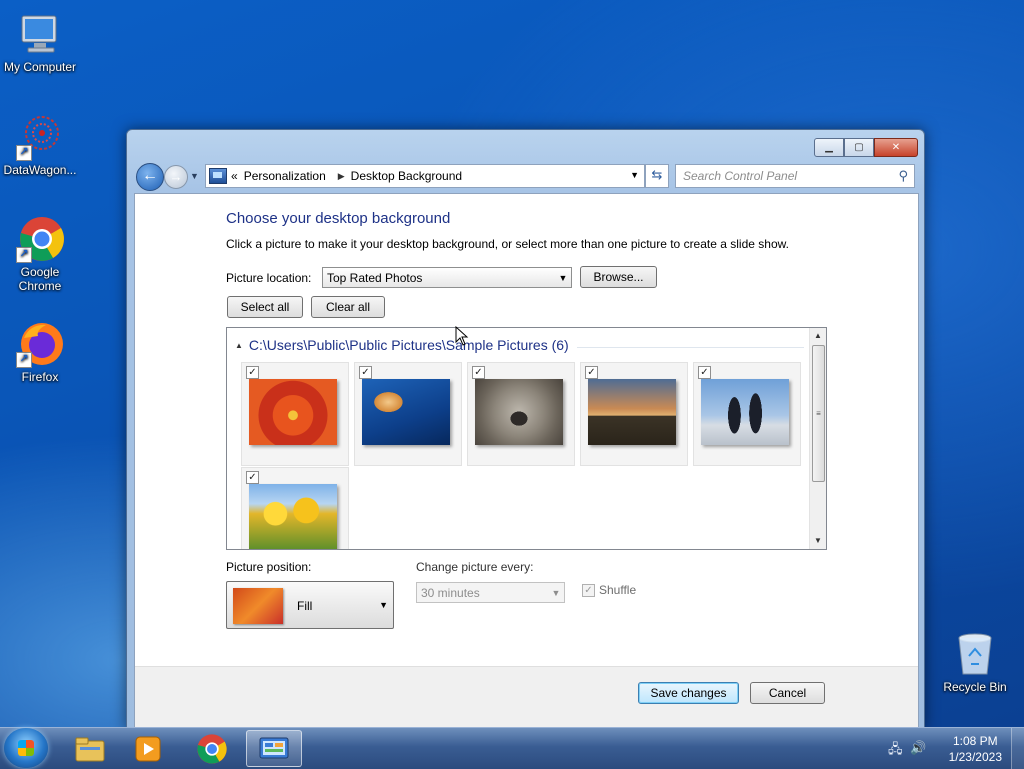 The height and width of the screenshot is (769, 1024). Describe the element at coordinates (285, 176) in the screenshot. I see `breadcrumb-personalization: Personalization` at that location.